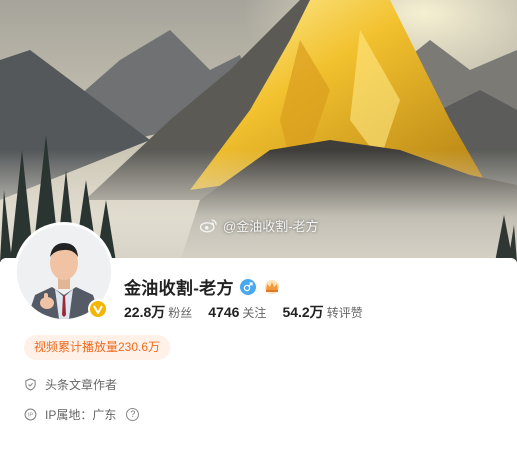 This screenshot has width=517, height=450. I want to click on watermark-text: @金油收割-老方, so click(271, 226).